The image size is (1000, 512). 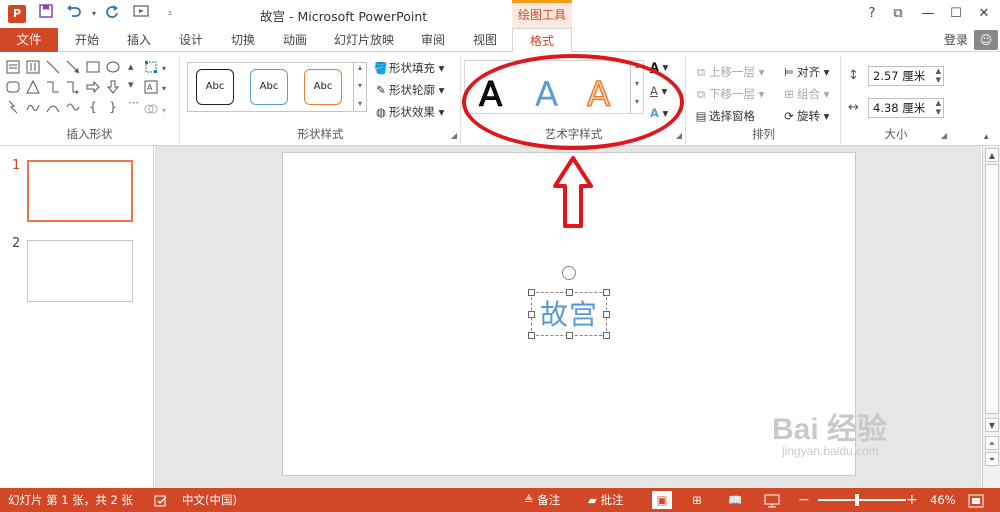 I want to click on group-button: ⊞ 组合 ▾, so click(x=805, y=94).